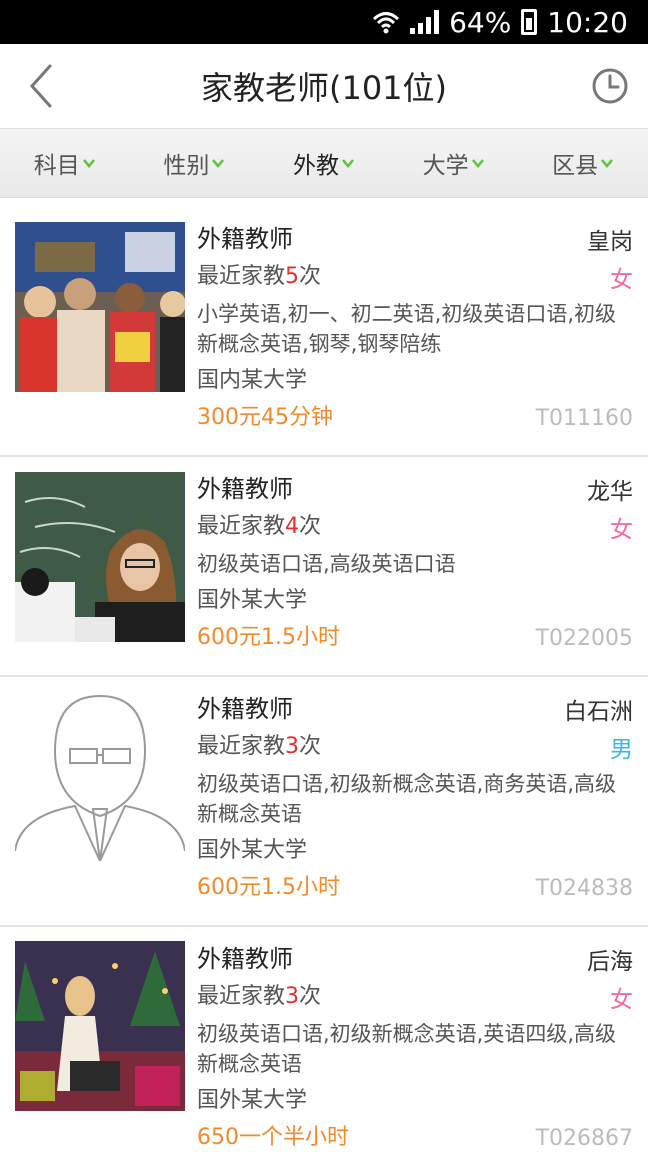  Describe the element at coordinates (584, 888) in the screenshot. I see `teacher-code: T024838` at that location.